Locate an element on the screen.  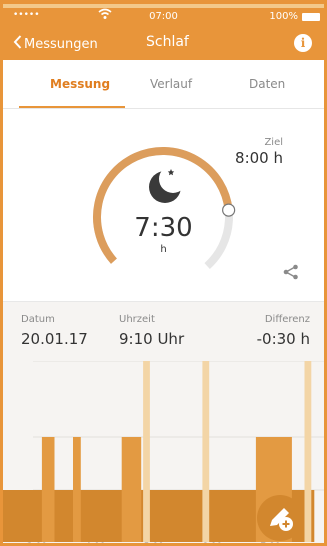
difference-label: Differenz is located at coordinates (287, 319).